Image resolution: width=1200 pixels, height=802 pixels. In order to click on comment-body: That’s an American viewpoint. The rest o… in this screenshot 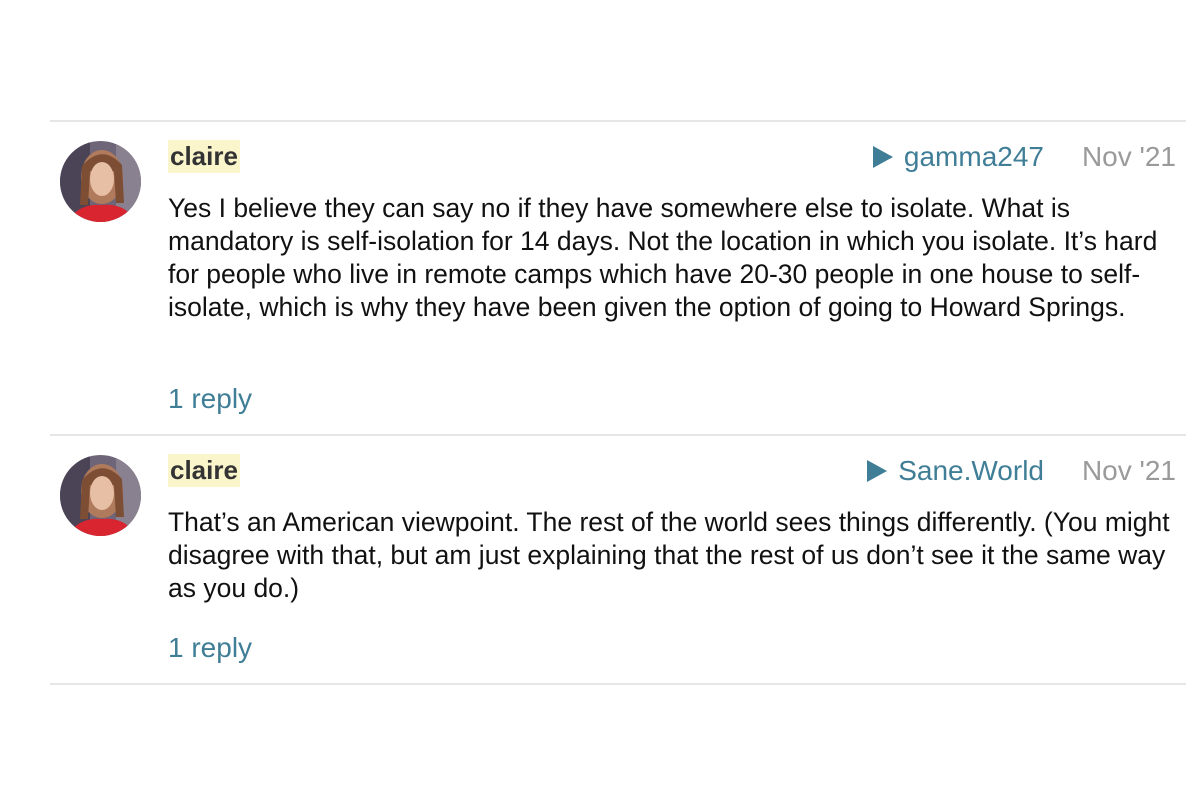, I will do `click(669, 555)`.